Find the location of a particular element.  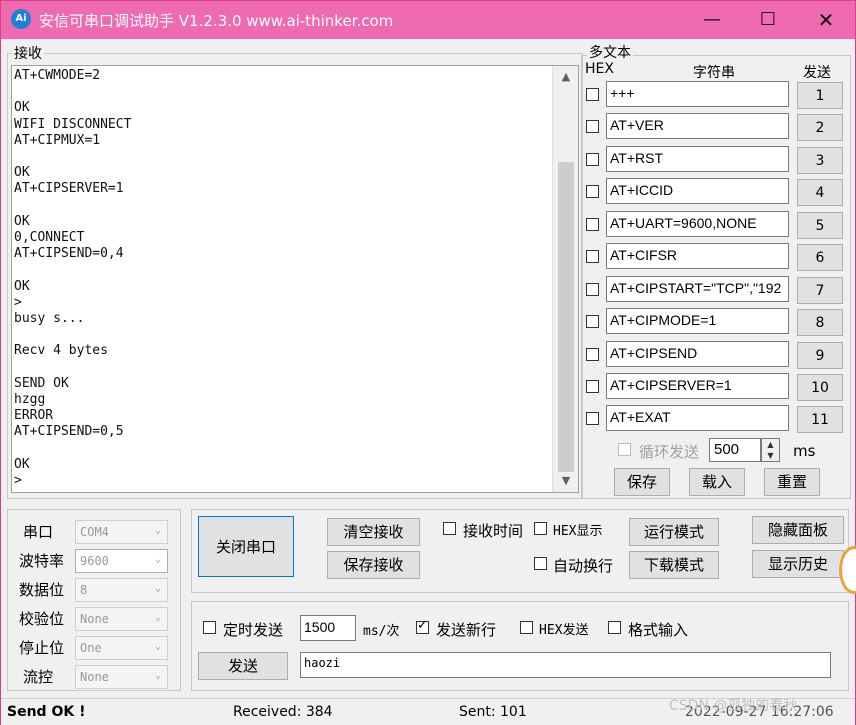

flow-select: None ⌄ is located at coordinates (121, 677).